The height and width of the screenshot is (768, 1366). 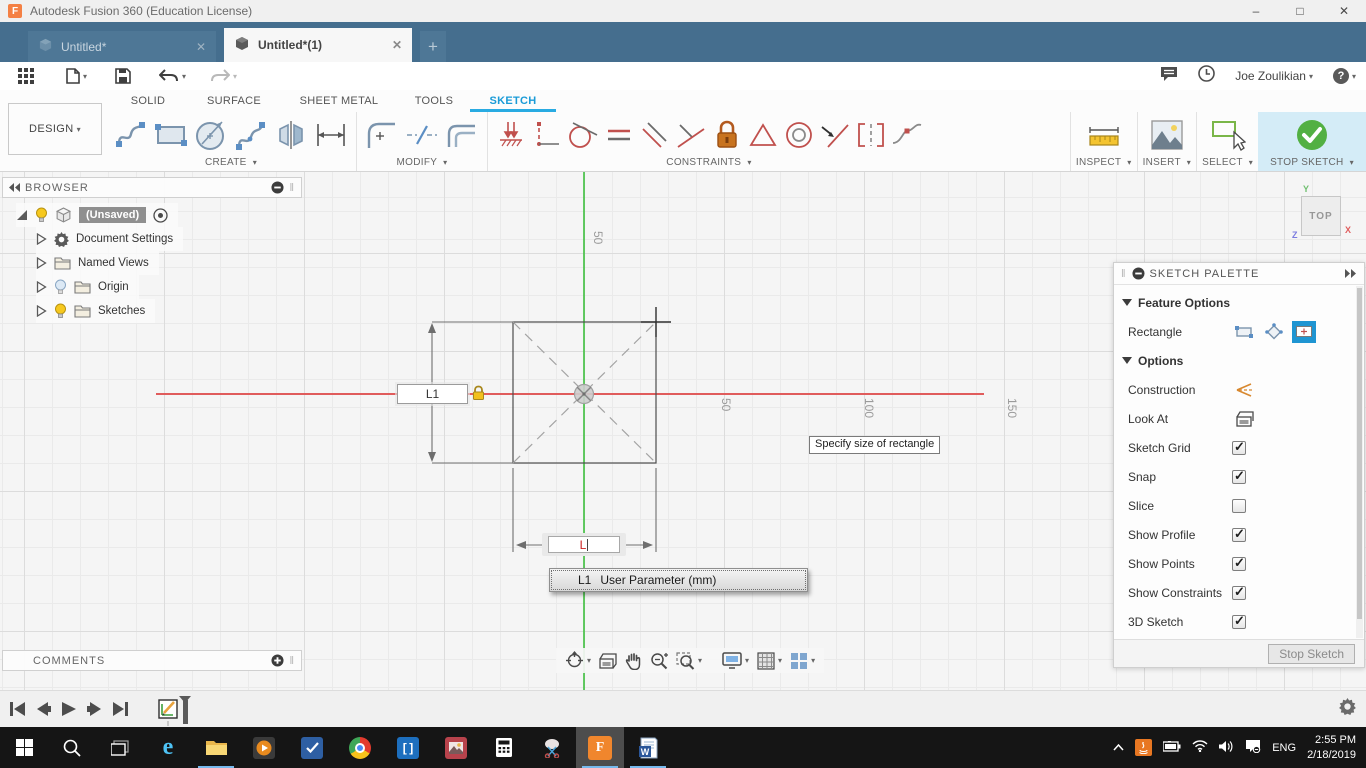 I want to click on parameter-suggestion-item: L1 User Parameter (mm), so click(x=678, y=580).